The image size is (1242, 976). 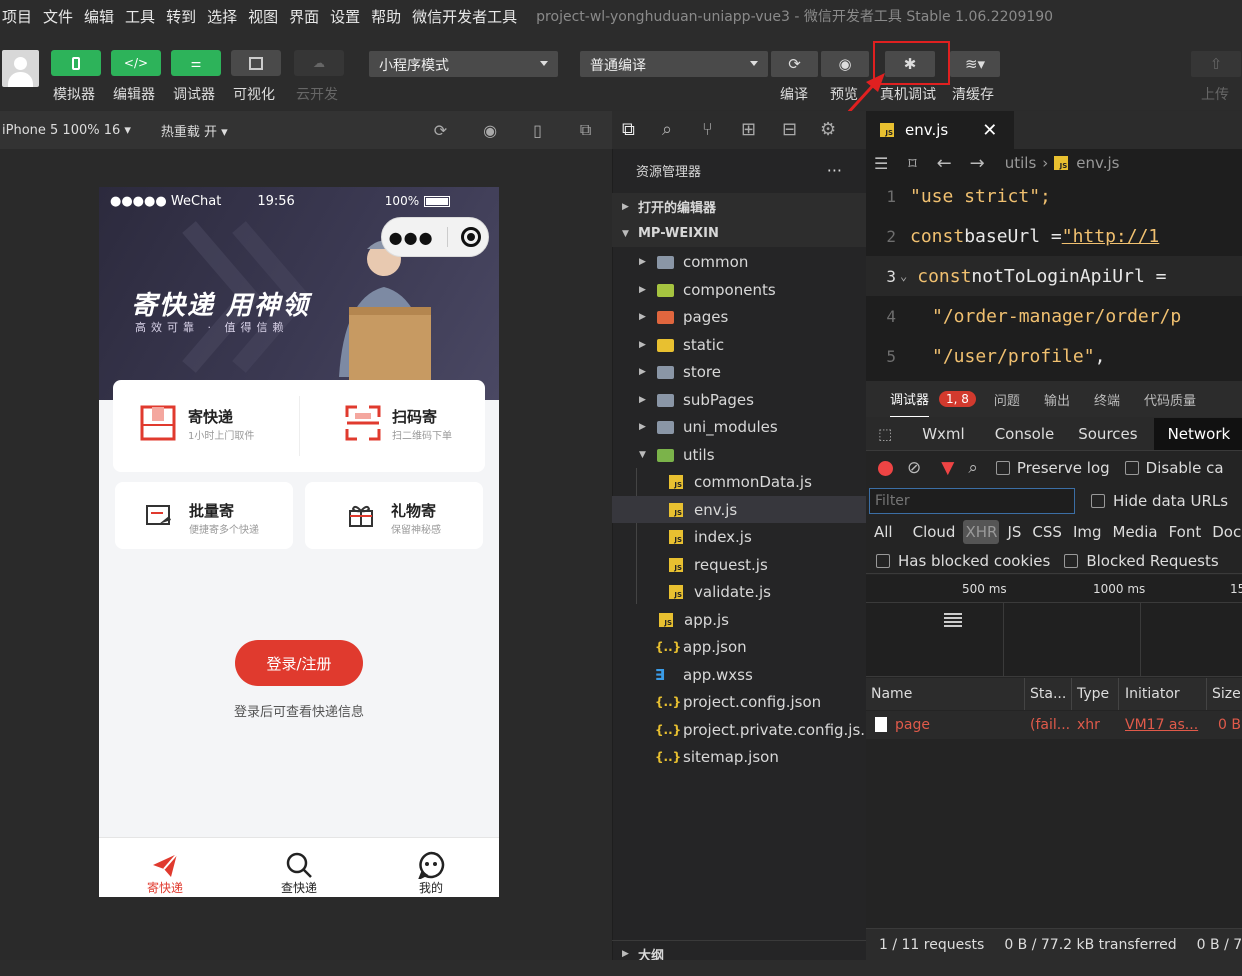 What do you see at coordinates (471, 237) in the screenshot?
I see `close-target-icon` at bounding box center [471, 237].